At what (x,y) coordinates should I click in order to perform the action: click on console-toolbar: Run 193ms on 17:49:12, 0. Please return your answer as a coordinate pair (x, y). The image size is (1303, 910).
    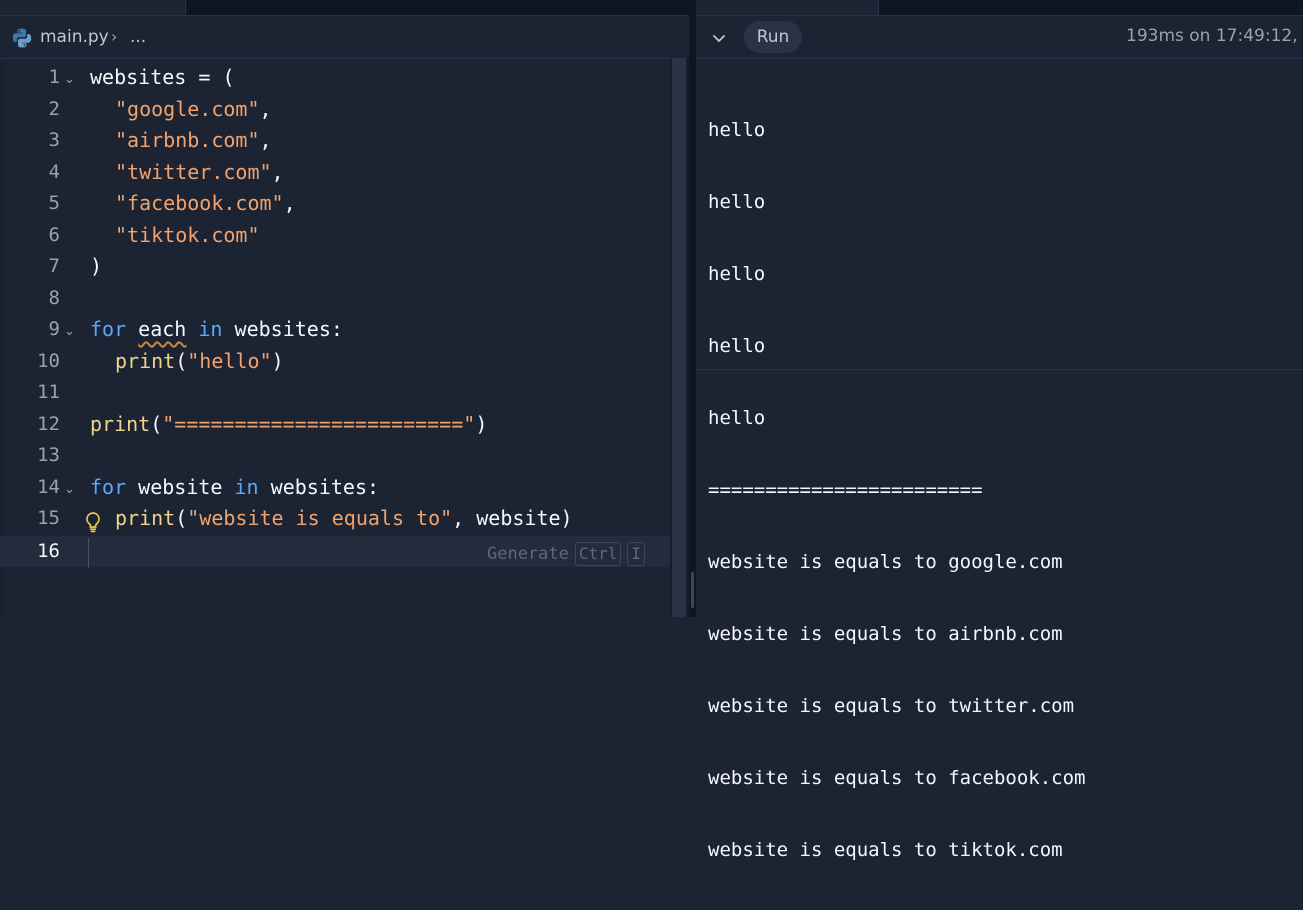
    Looking at the image, I should click on (999, 37).